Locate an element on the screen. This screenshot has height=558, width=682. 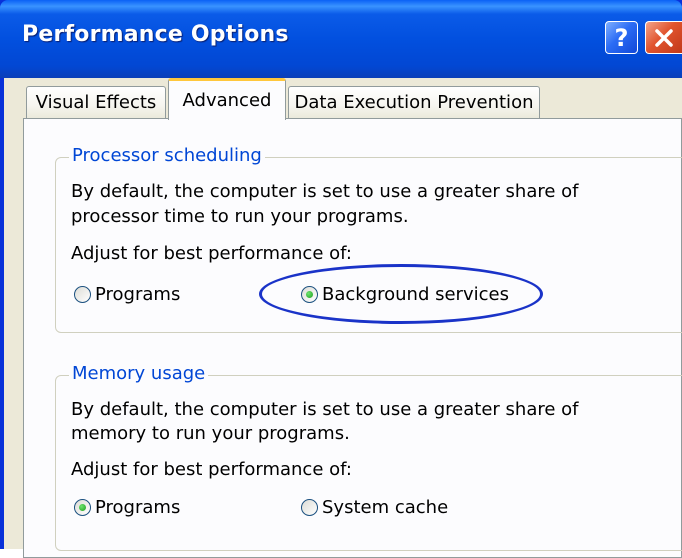
memory-radio-programs: Programs is located at coordinates (127, 507).